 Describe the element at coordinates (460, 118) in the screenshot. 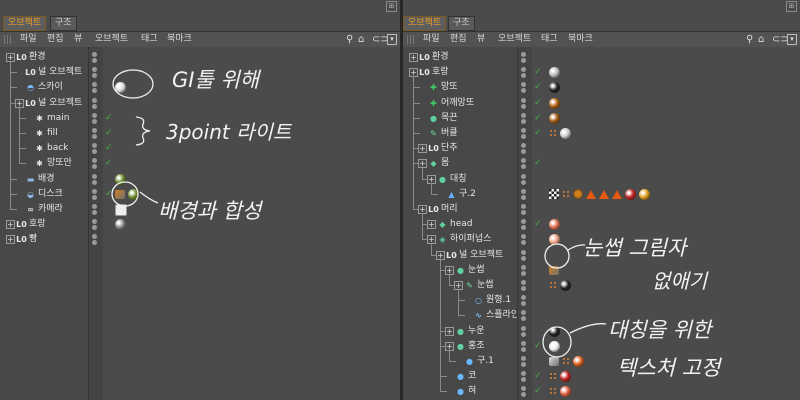

I see `tree-row: ● 목끈` at that location.